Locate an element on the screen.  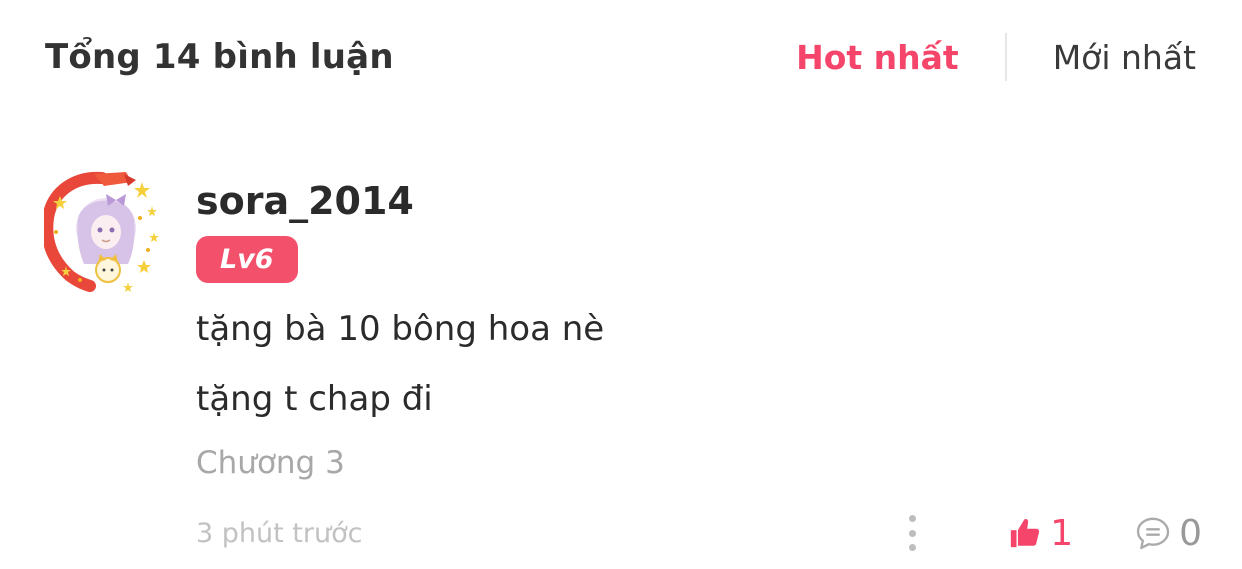
comment-text-line: tặng t chap đi is located at coordinates (314, 399).